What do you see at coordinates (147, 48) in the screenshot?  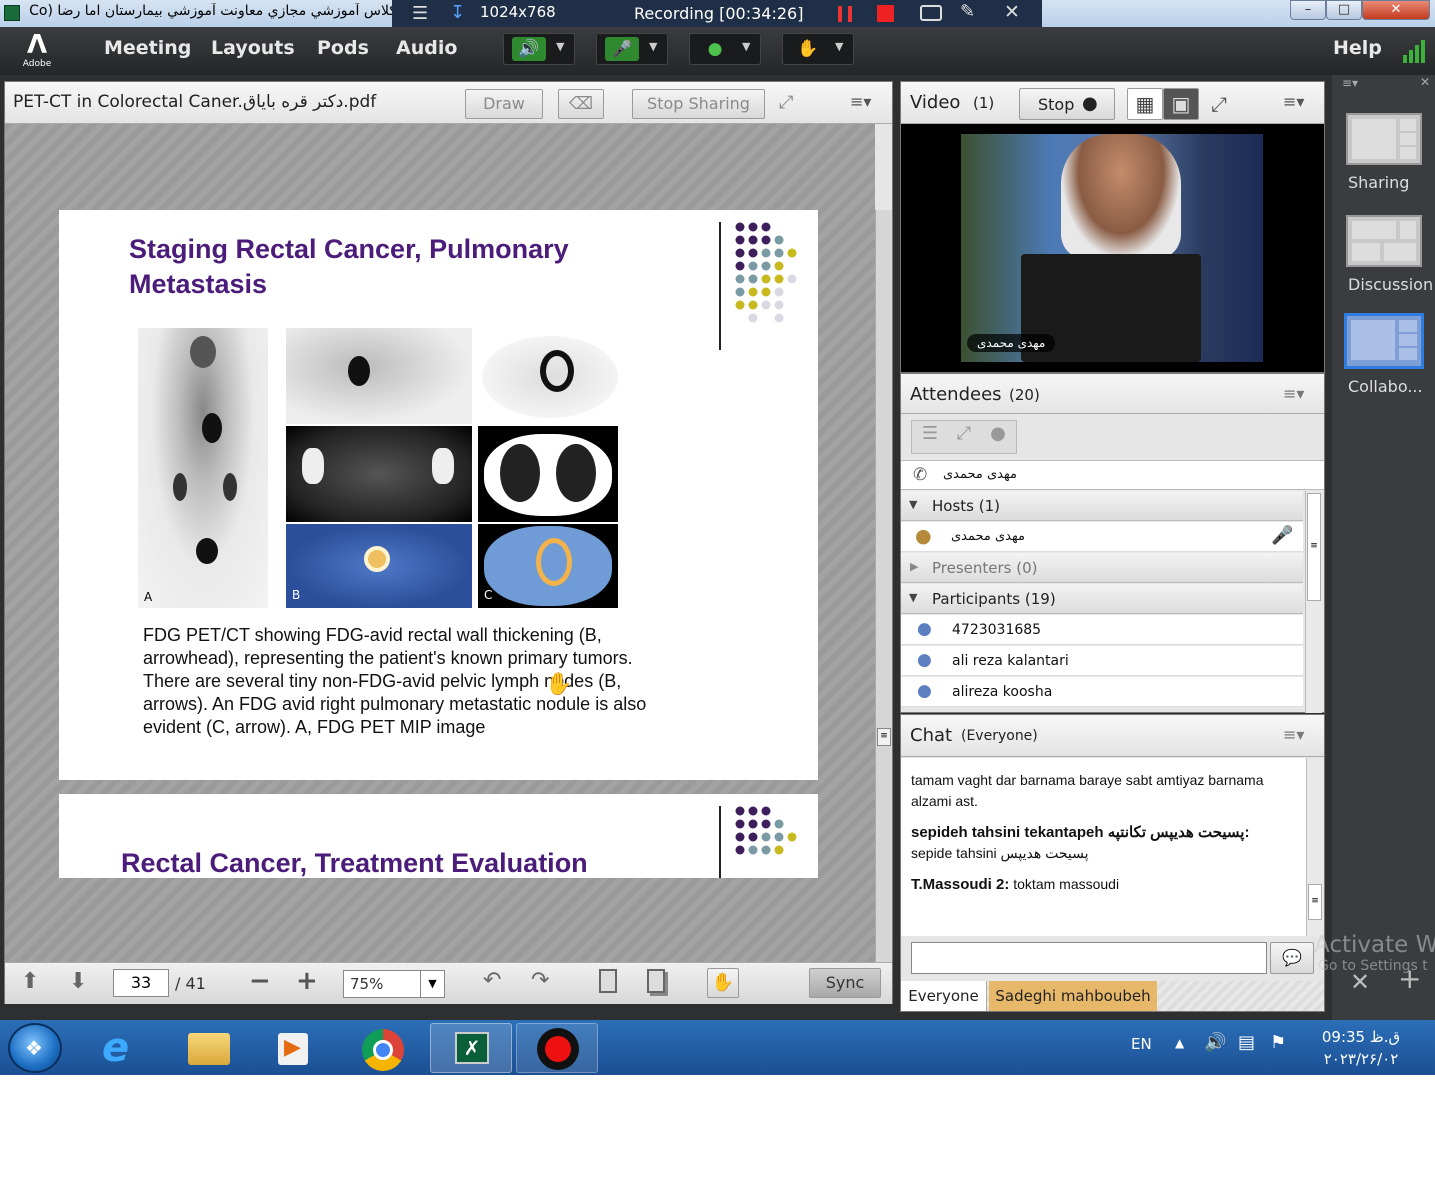 I see `menu-meeting: Meeting` at bounding box center [147, 48].